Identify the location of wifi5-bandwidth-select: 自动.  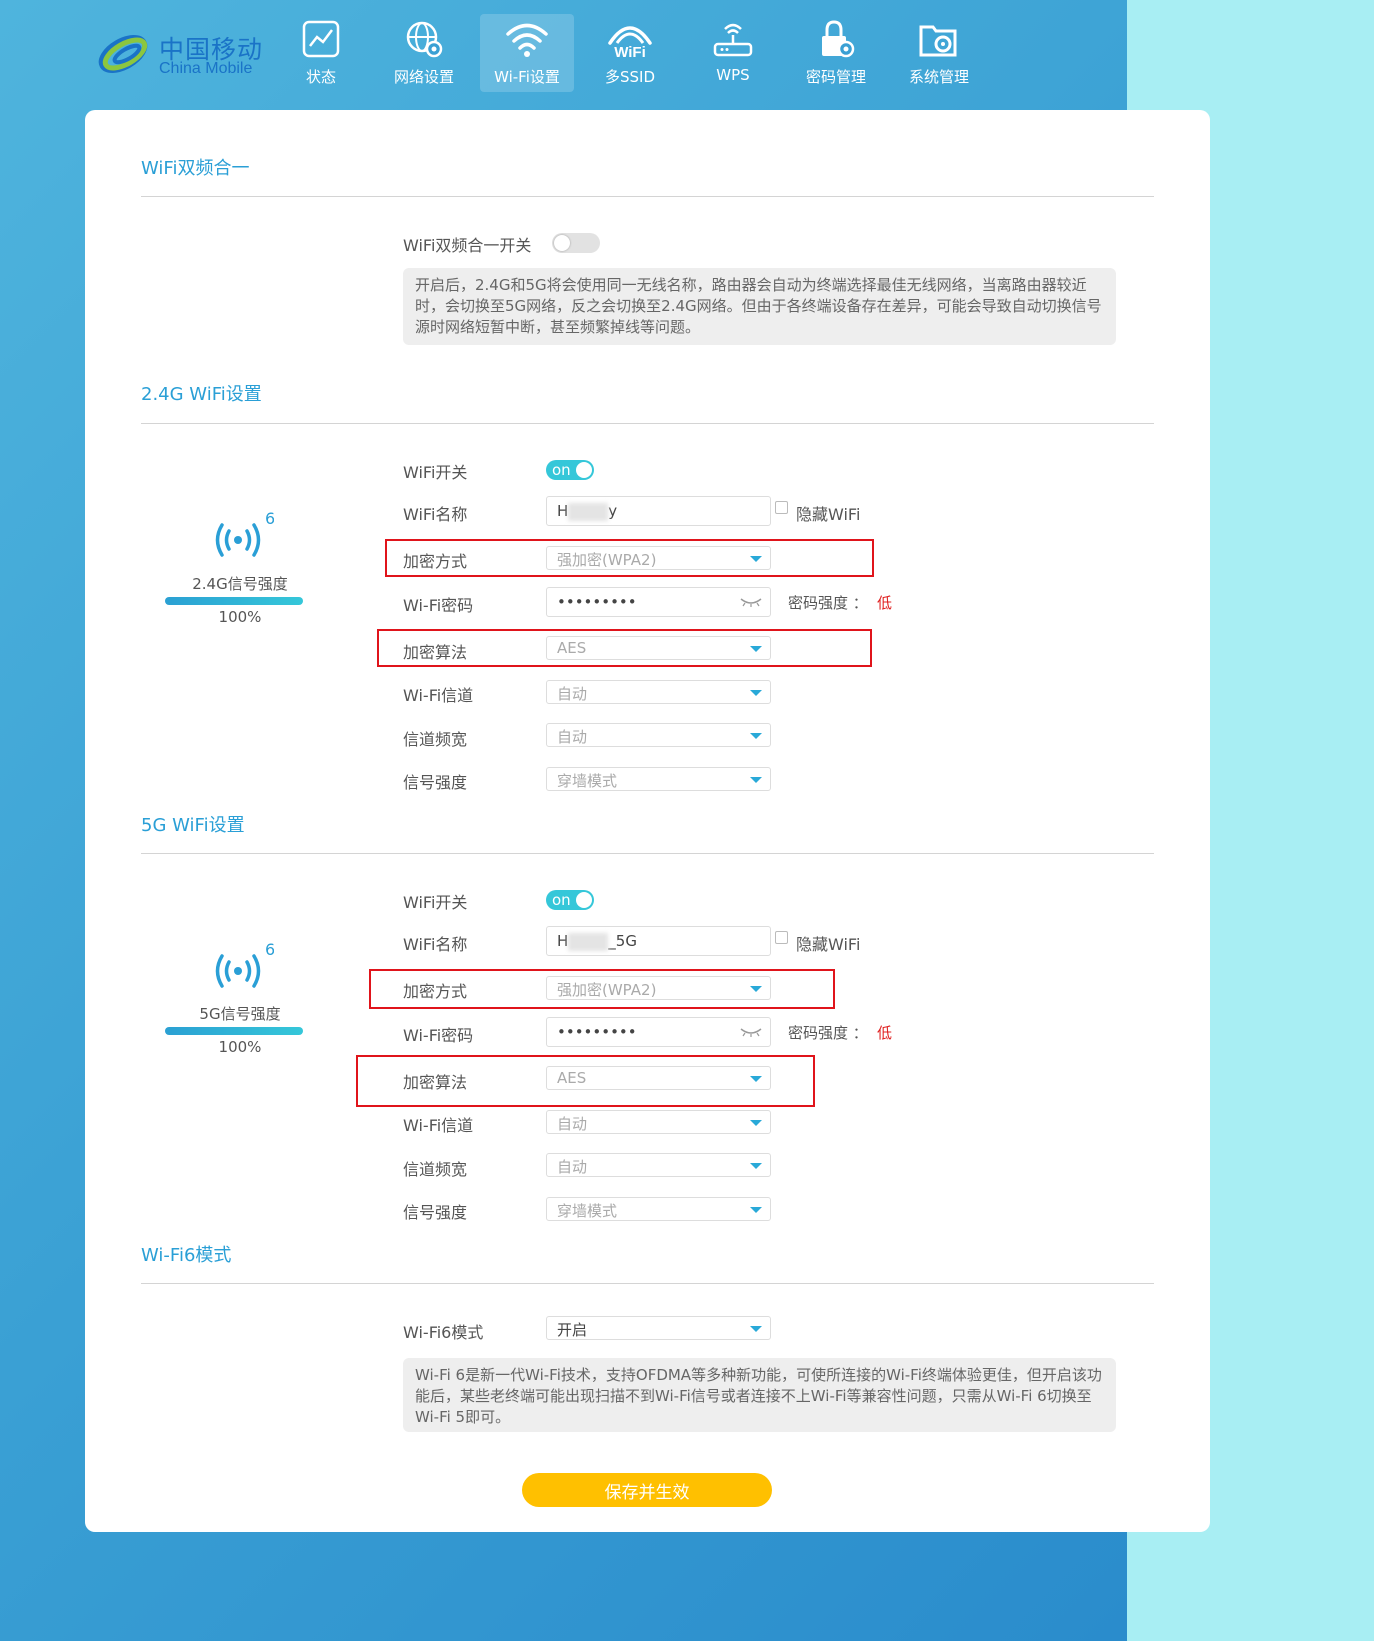
(658, 1165).